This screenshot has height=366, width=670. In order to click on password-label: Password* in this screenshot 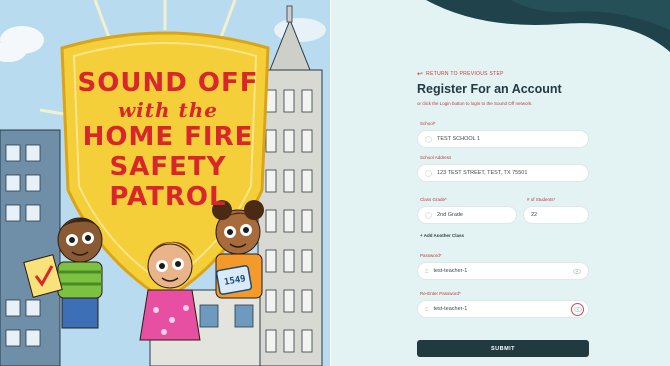, I will do `click(431, 255)`.